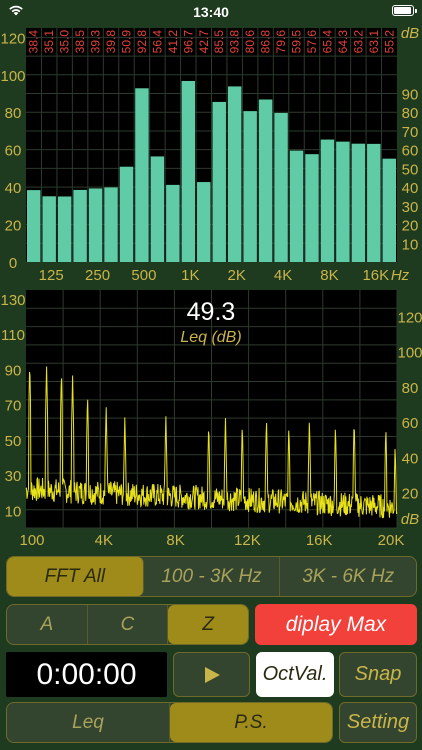  Describe the element at coordinates (104, 540) in the screenshot. I see `x-axis-tick-label: 4K` at that location.